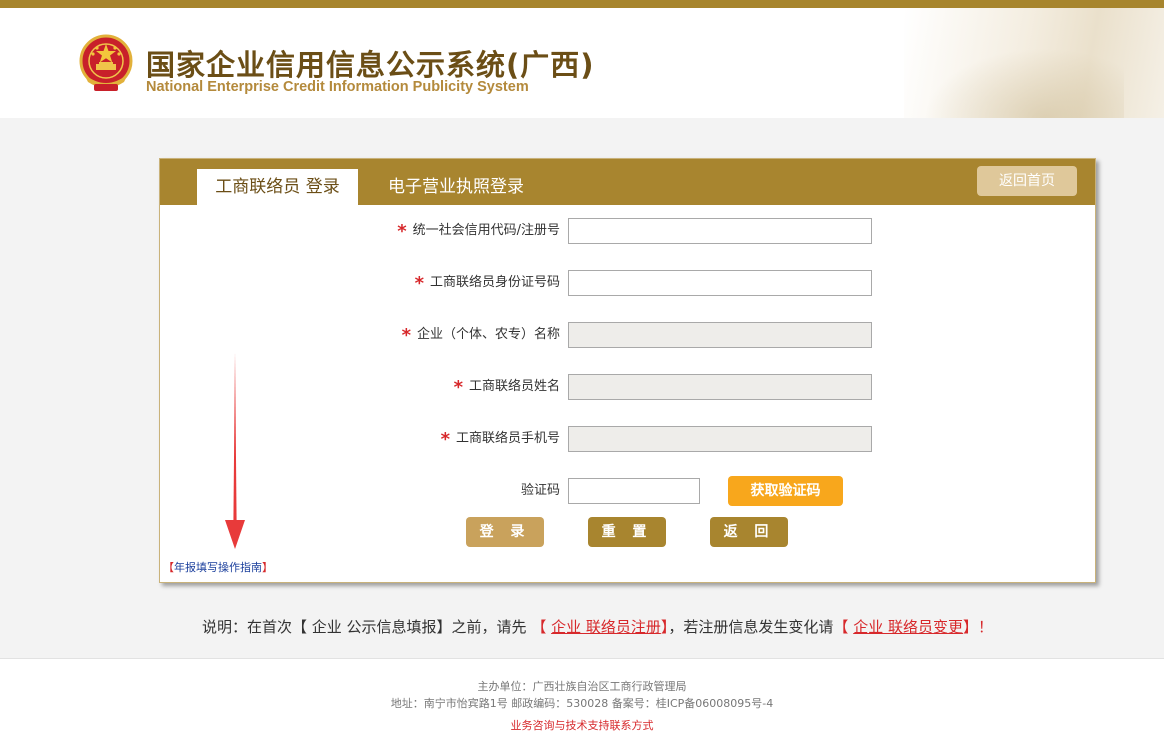 Image resolution: width=1164 pixels, height=745 pixels. What do you see at coordinates (370, 65) in the screenshot?
I see `site-title-cn: 国家企业信用信息公示系统(广西)` at bounding box center [370, 65].